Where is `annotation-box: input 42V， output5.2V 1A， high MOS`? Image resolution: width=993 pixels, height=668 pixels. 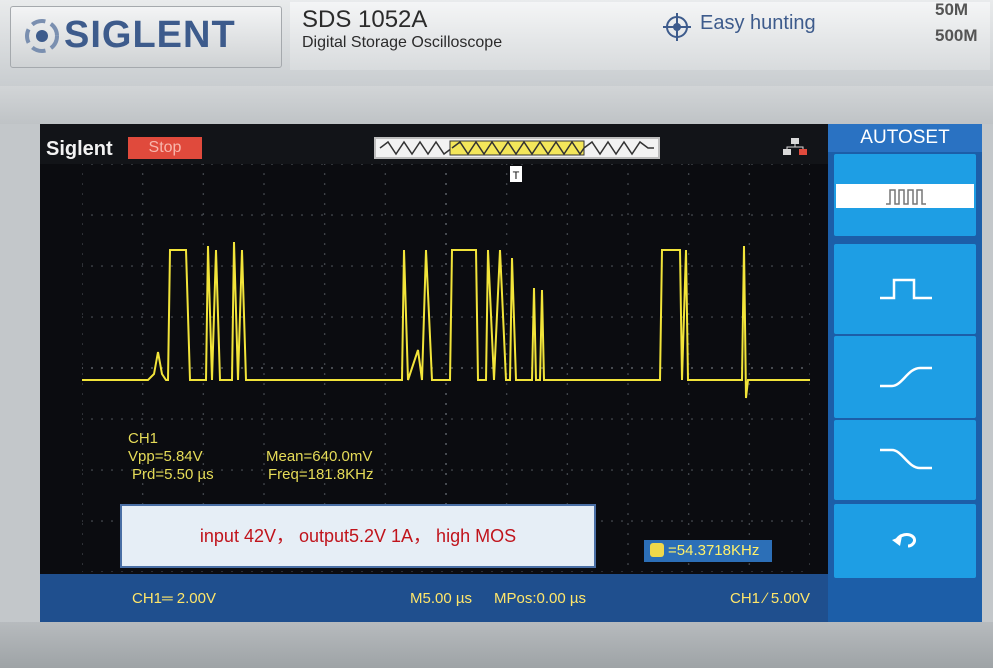 annotation-box: input 42V， output5.2V 1A， high MOS is located at coordinates (358, 536).